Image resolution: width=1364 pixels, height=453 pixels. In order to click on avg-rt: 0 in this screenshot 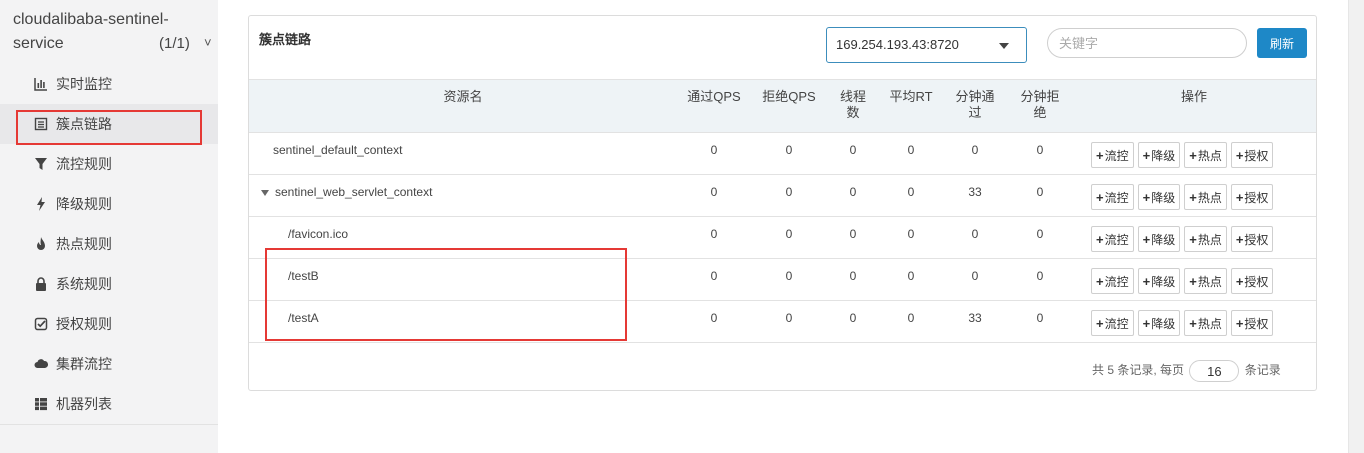, I will do `click(911, 234)`.